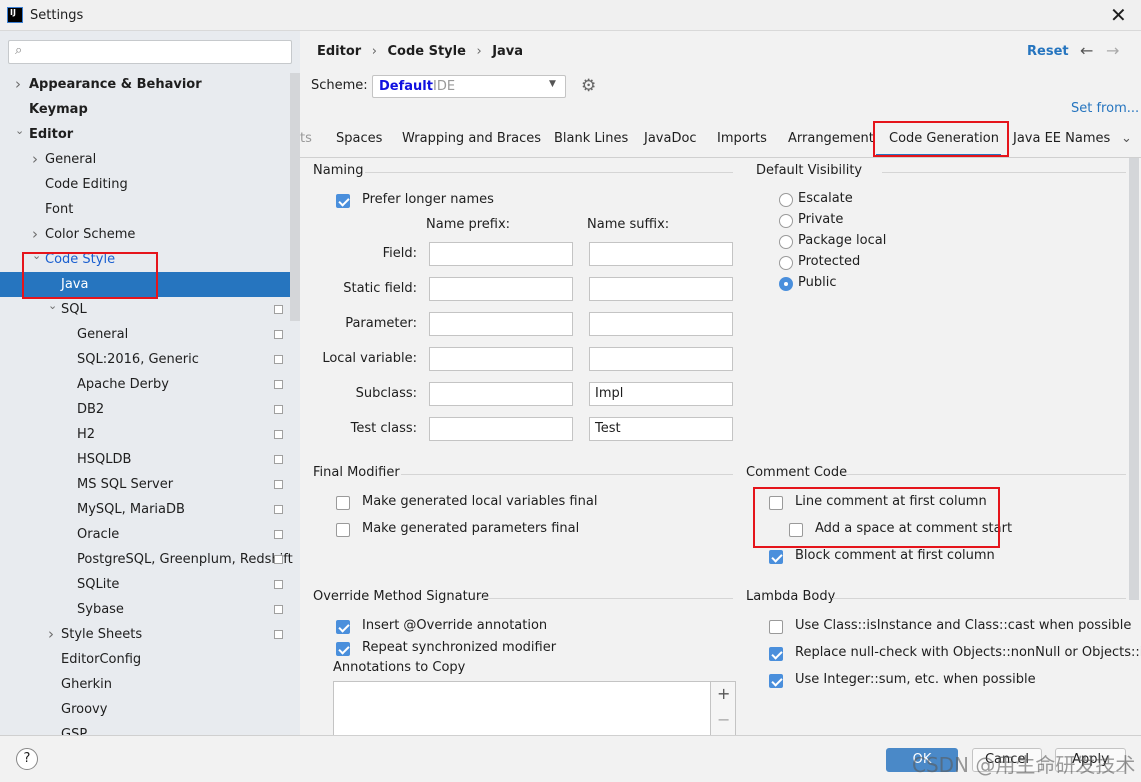 This screenshot has width=1141, height=782. I want to click on remove-icon: −, so click(723, 719).